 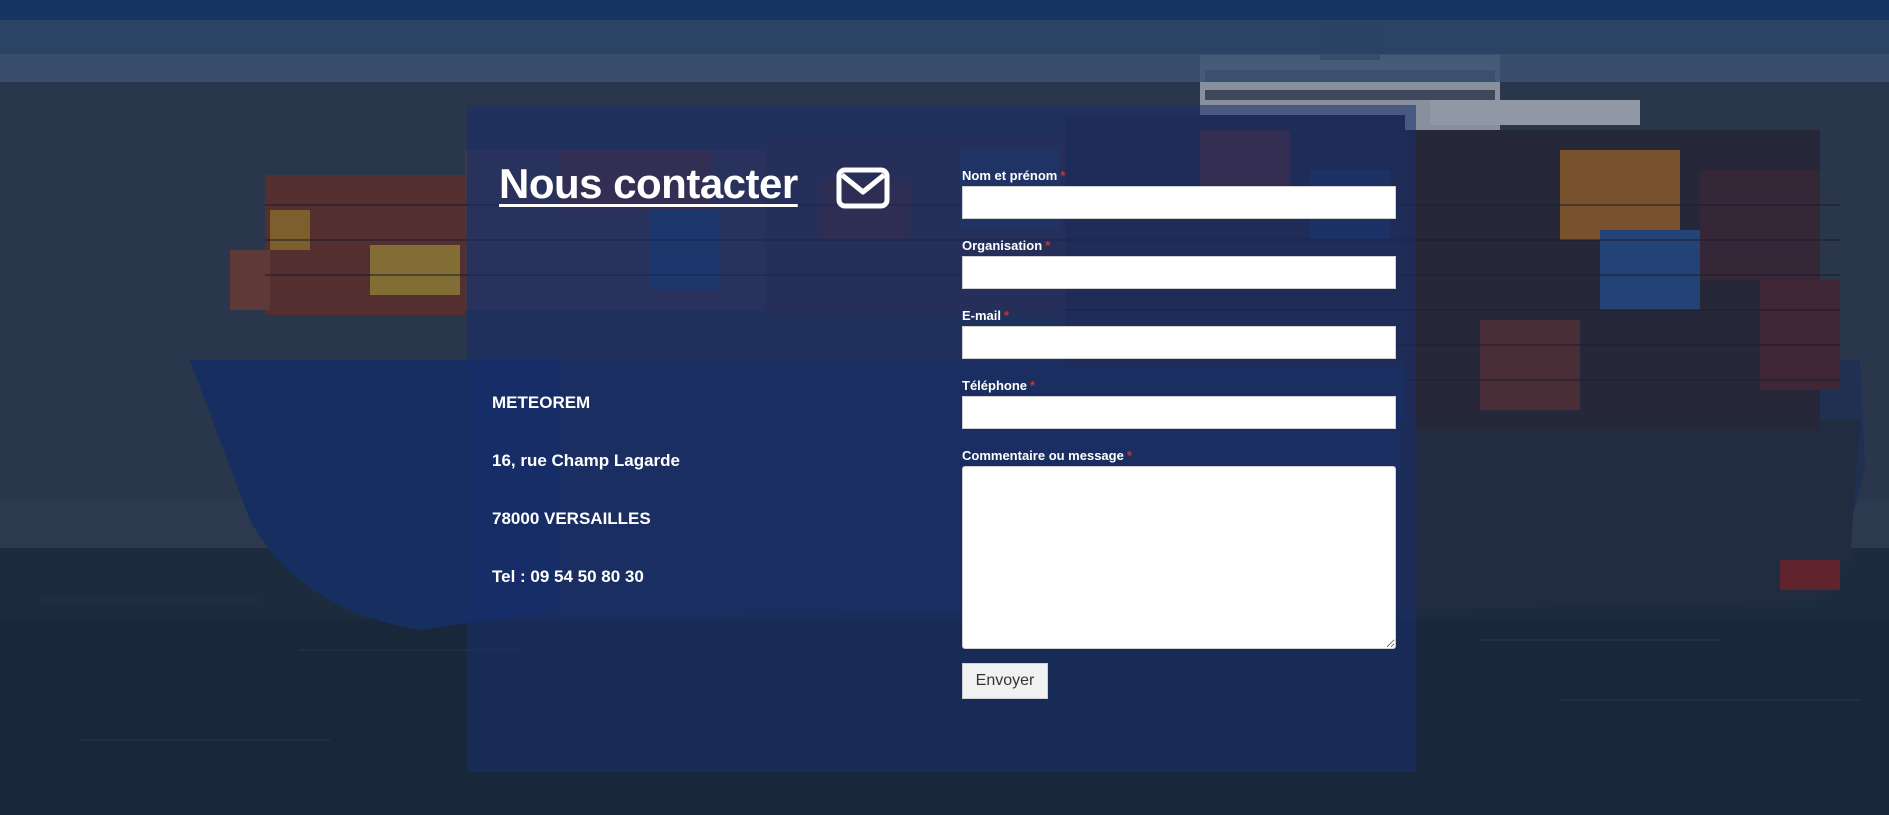 I want to click on field-organisation: Organisation *, so click(x=1179, y=263).